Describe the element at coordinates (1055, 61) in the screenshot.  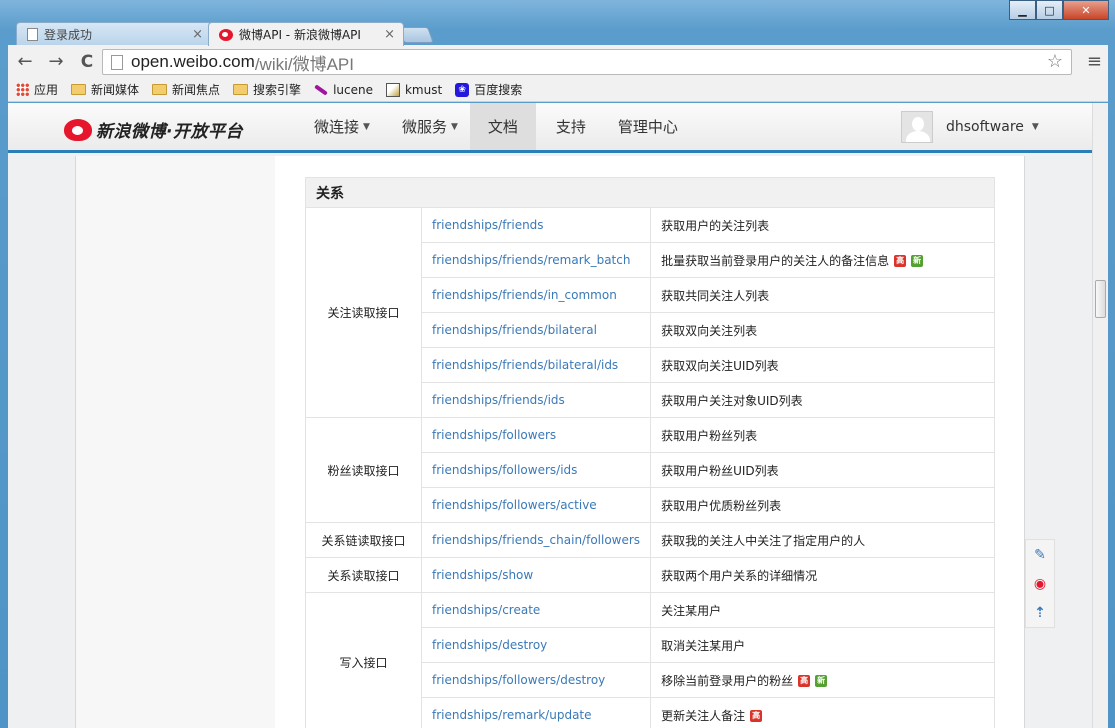
I see `bookmark-star-icon: ☆` at that location.